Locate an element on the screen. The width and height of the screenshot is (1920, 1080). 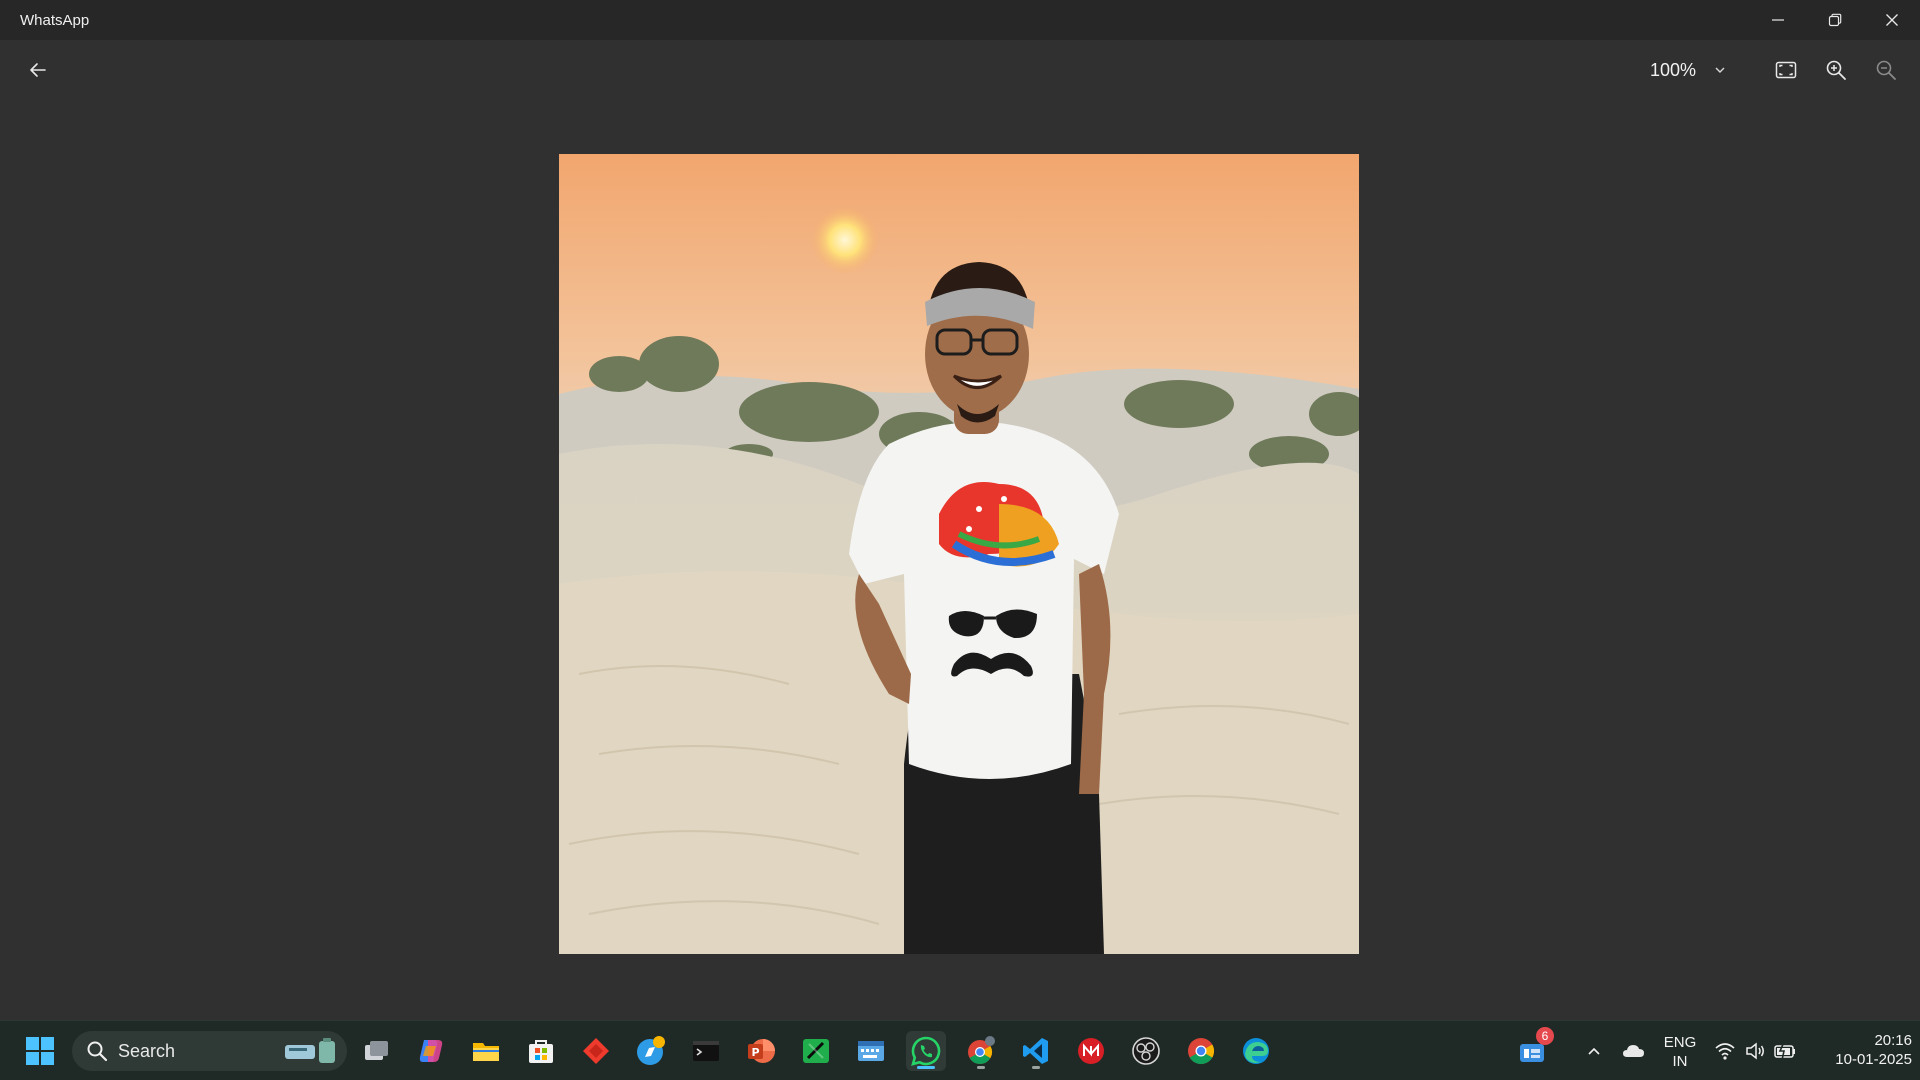
file-explorer-button is located at coordinates (486, 1051).